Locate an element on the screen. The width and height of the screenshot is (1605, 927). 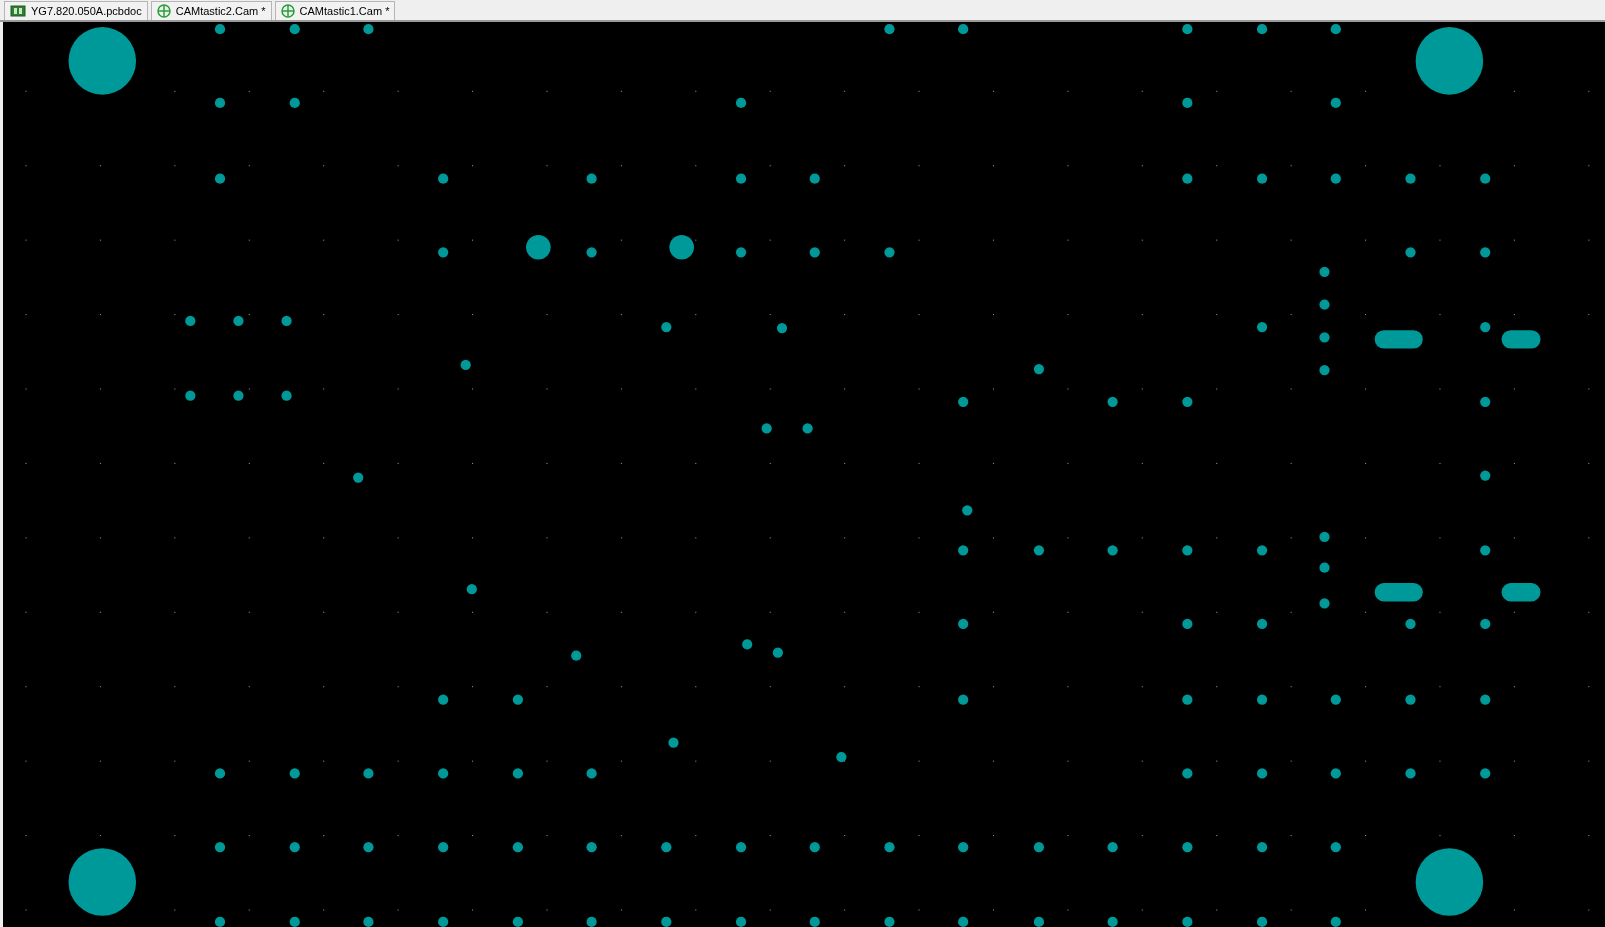
document-tab: CAMtastic1.Cam * is located at coordinates (335, 10).